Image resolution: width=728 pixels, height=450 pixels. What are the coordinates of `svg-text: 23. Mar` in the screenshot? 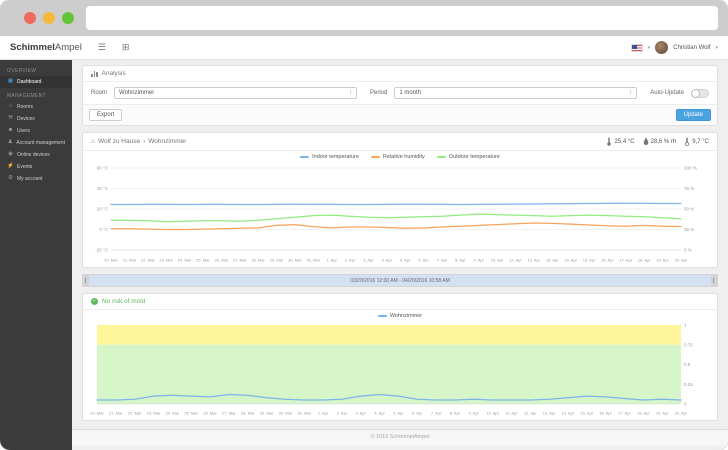 It's located at (166, 260).